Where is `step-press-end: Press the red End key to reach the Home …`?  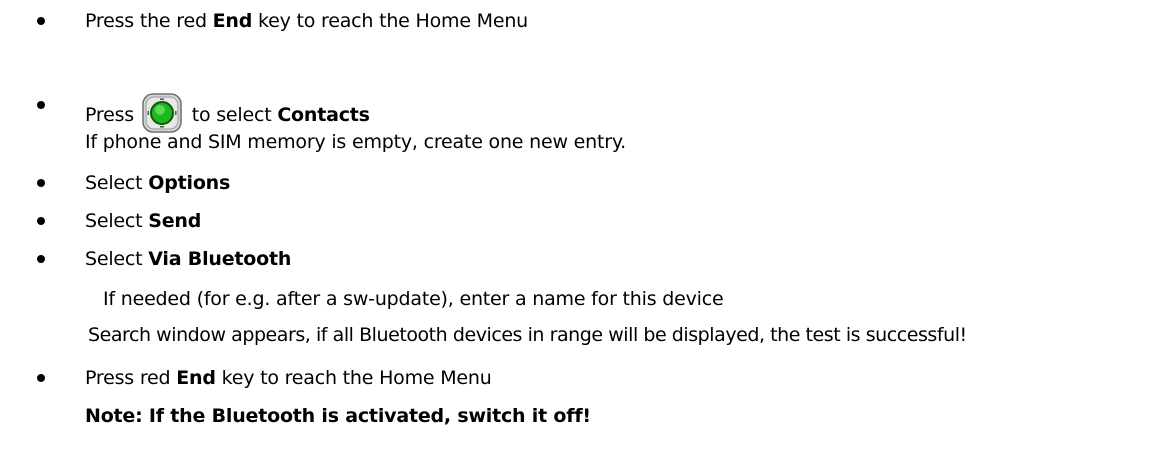
step-press-end: Press the red End key to reach the Home … is located at coordinates (279, 21).